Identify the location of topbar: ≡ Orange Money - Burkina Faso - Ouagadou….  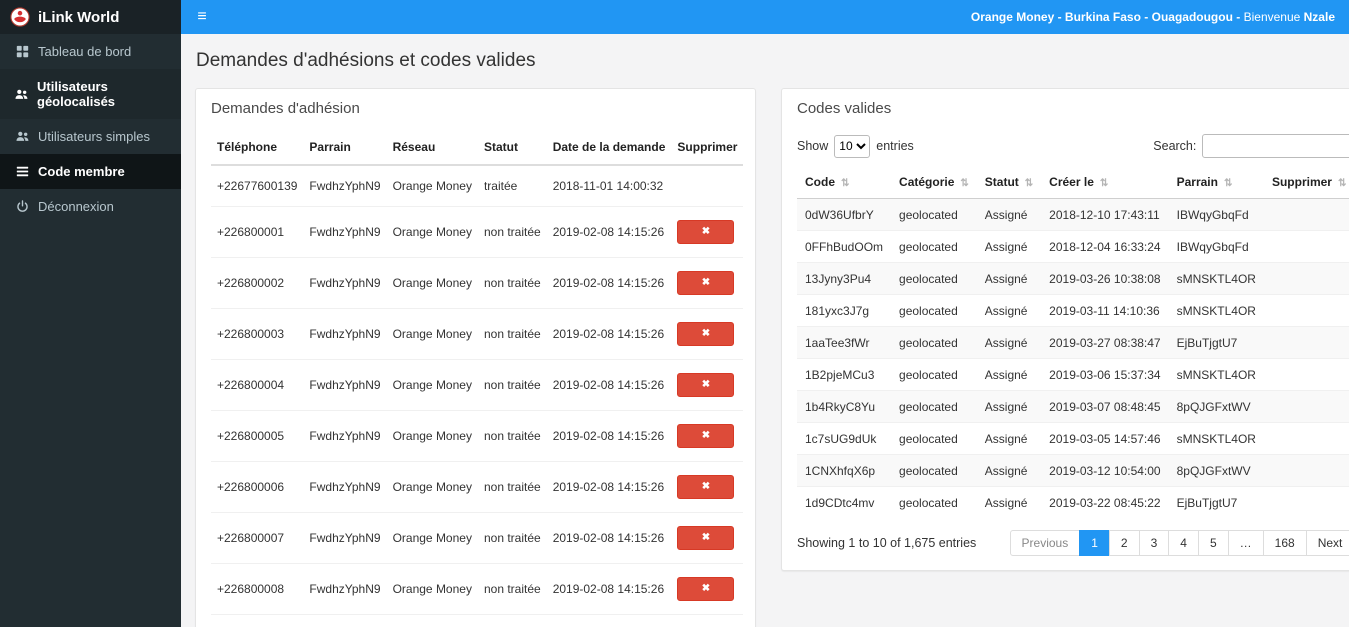
(765, 17).